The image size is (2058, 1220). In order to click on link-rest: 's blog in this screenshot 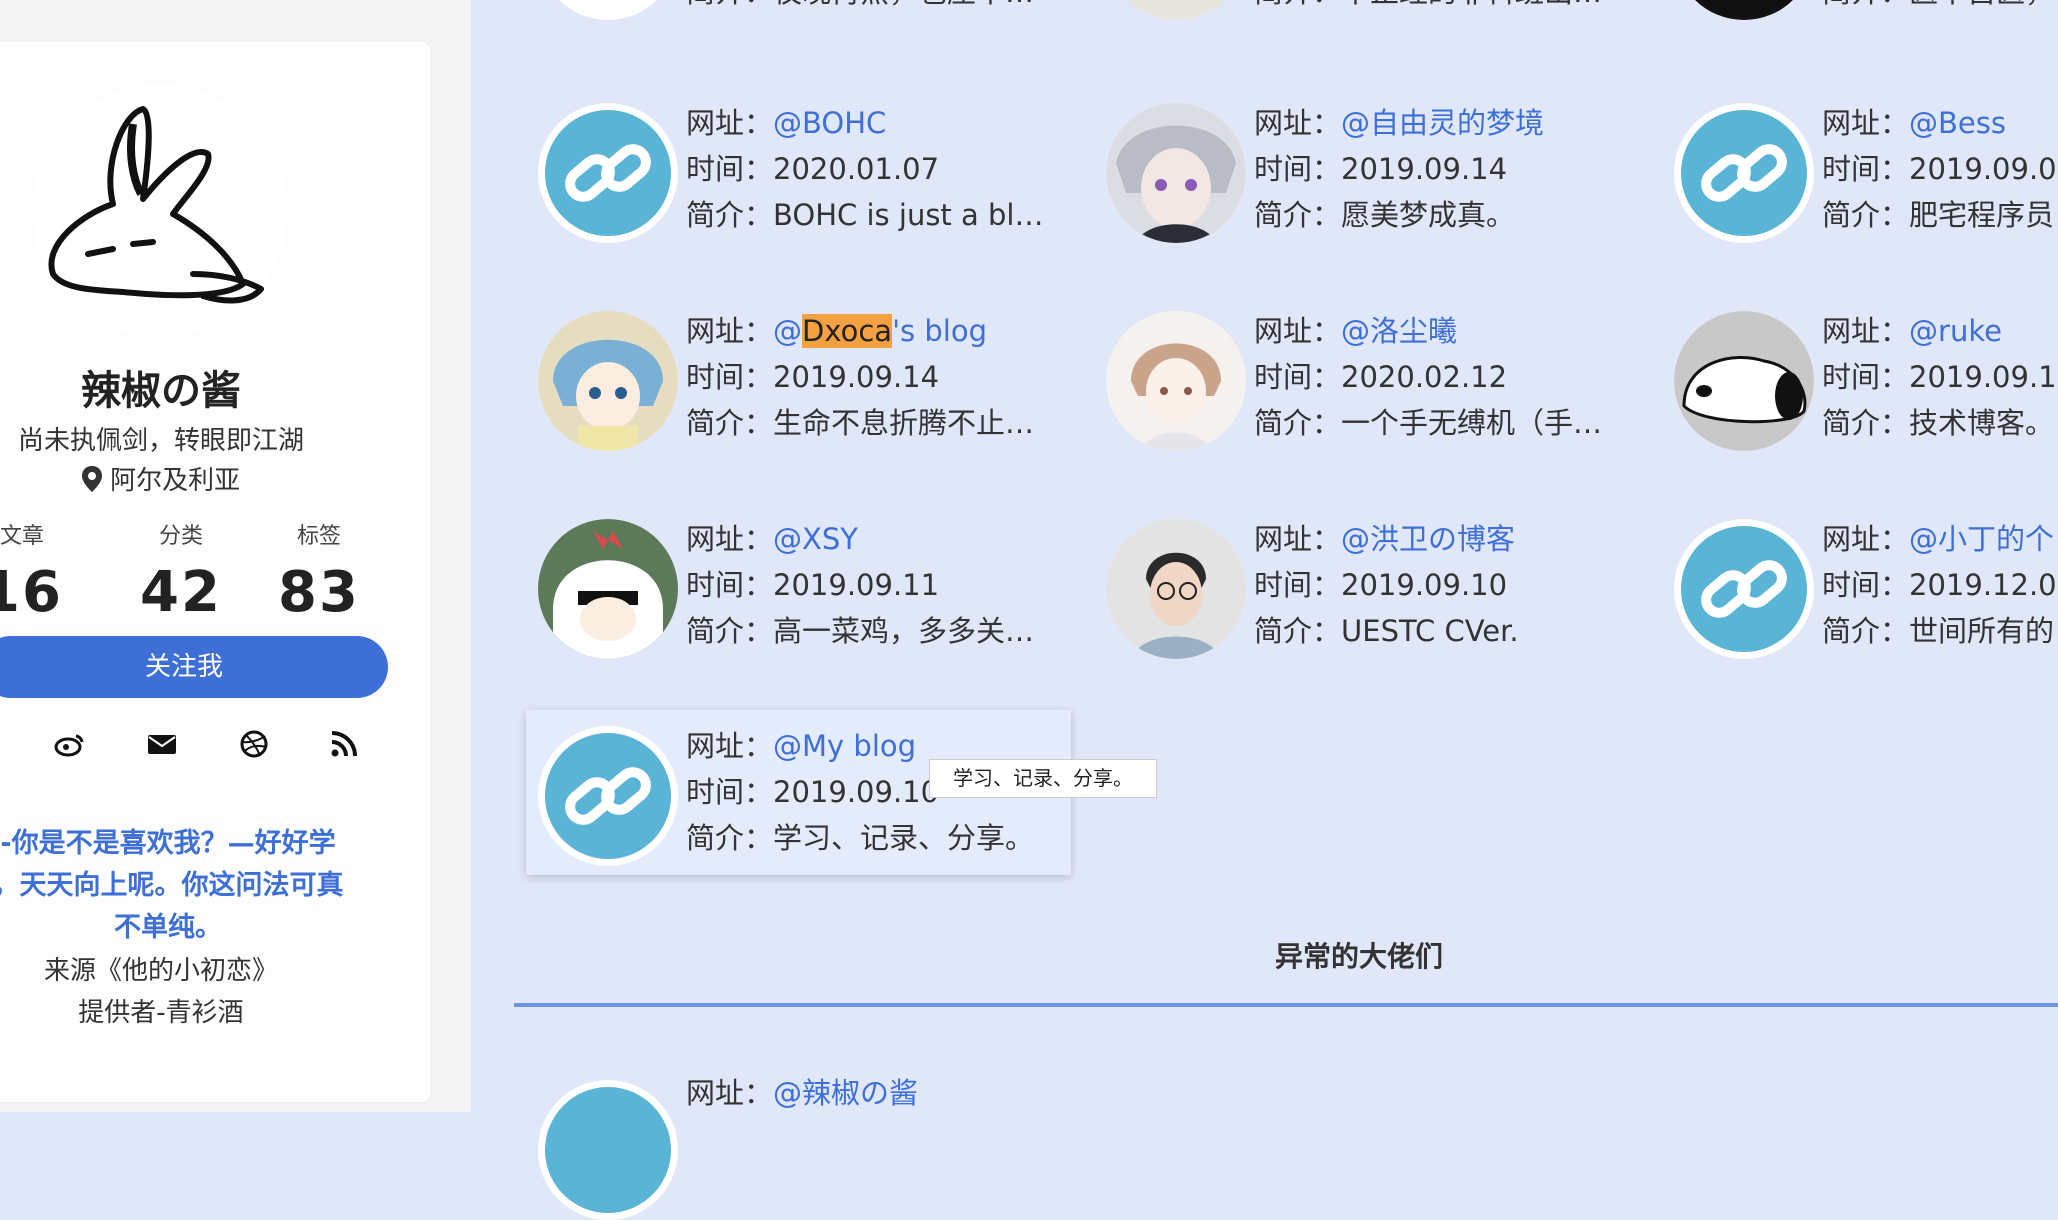, I will do `click(939, 331)`.